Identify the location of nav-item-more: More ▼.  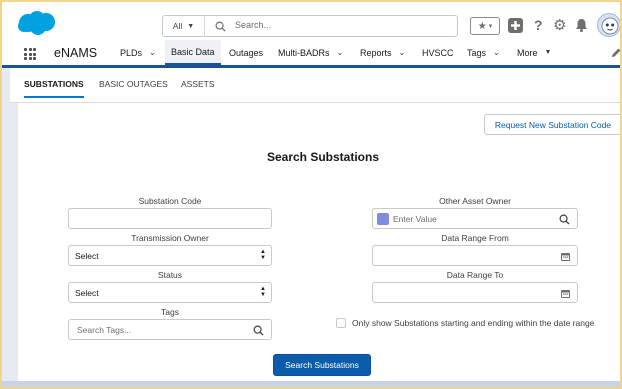
(534, 52).